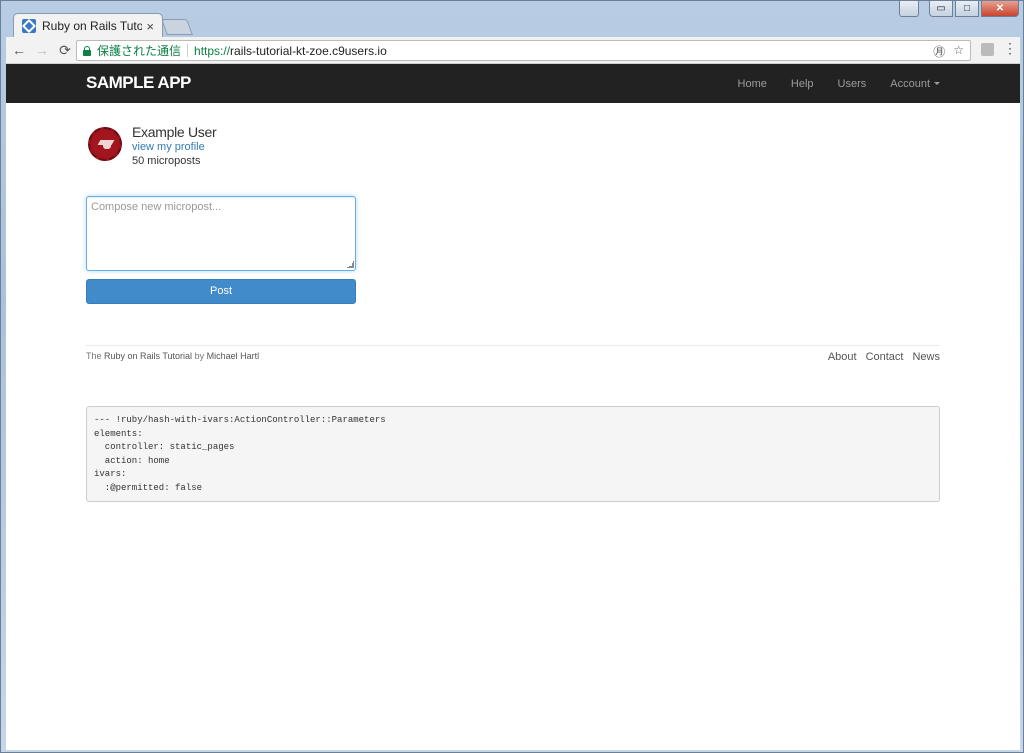  What do you see at coordinates (166, 161) in the screenshot?
I see `micropost-count: 50 microposts` at bounding box center [166, 161].